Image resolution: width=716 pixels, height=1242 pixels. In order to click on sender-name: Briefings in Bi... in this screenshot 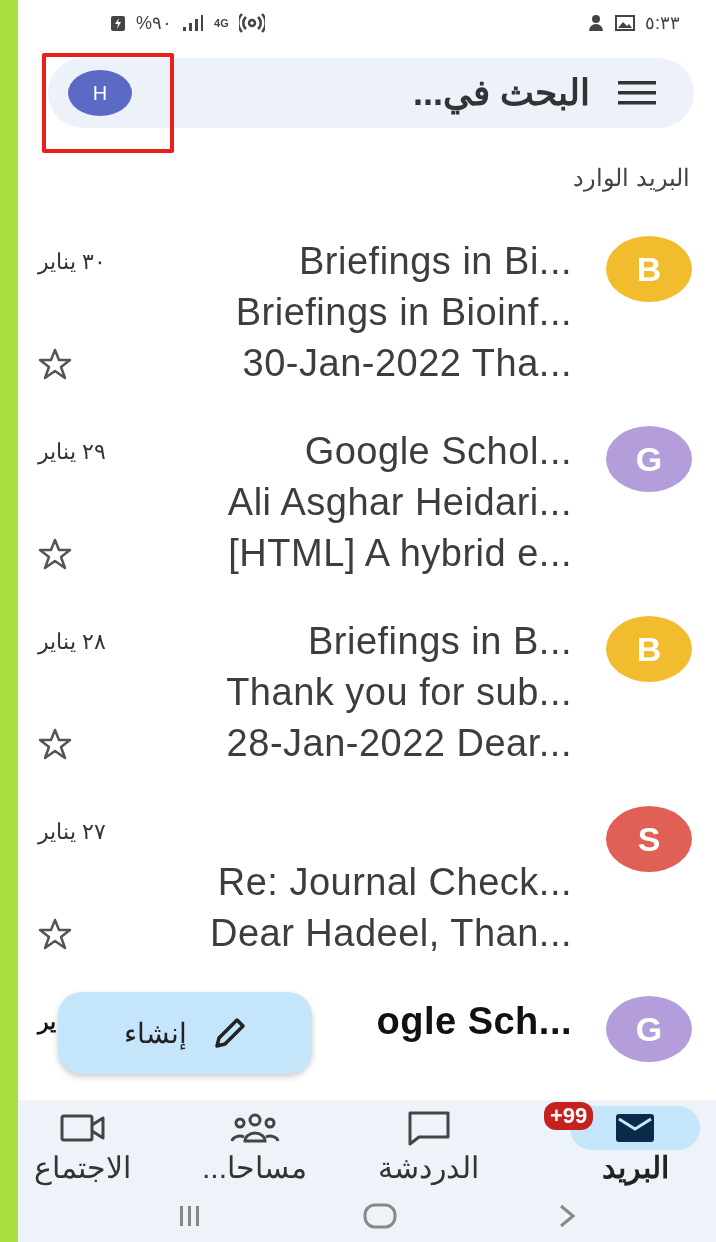, I will do `click(435, 261)`.